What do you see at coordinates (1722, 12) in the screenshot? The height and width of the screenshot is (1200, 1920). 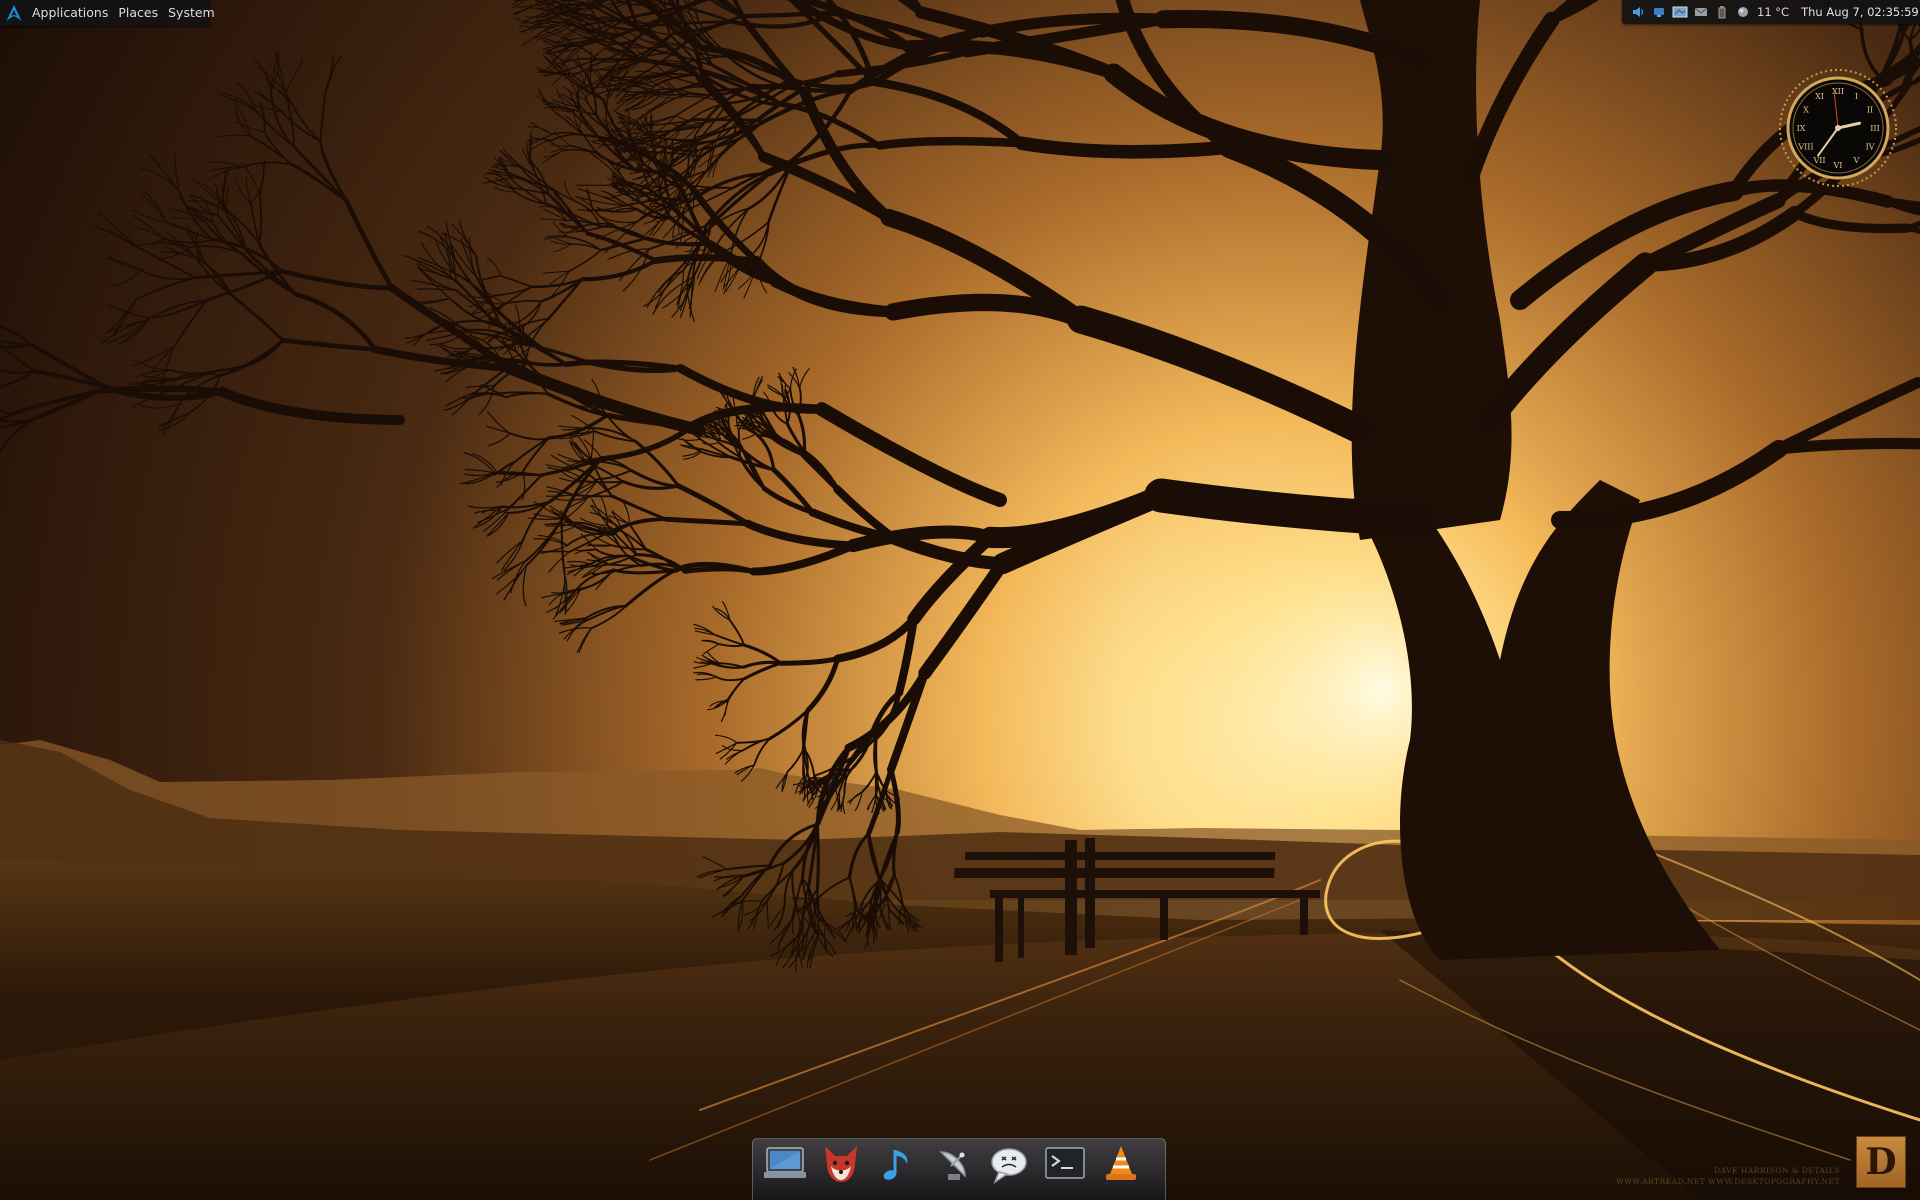 I see `battery-icon` at bounding box center [1722, 12].